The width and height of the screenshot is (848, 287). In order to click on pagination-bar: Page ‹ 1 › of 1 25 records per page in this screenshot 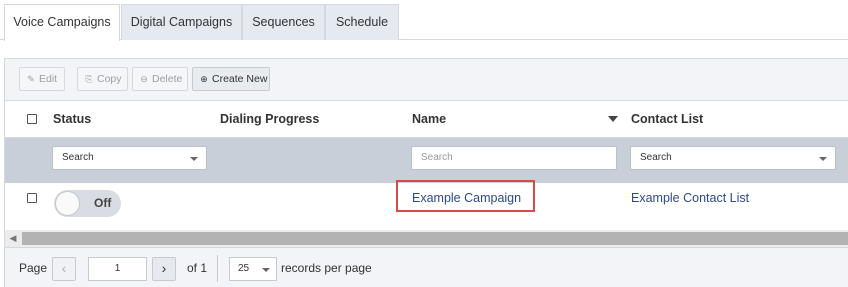, I will do `click(426, 267)`.